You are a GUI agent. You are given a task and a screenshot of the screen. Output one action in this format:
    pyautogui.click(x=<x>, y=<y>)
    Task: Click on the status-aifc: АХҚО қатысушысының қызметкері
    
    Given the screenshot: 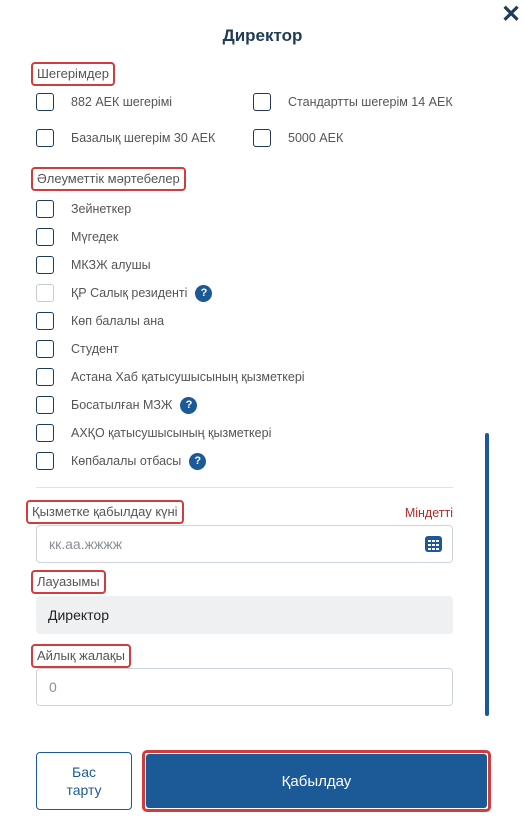 What is the action you would take?
    pyautogui.click(x=153, y=433)
    